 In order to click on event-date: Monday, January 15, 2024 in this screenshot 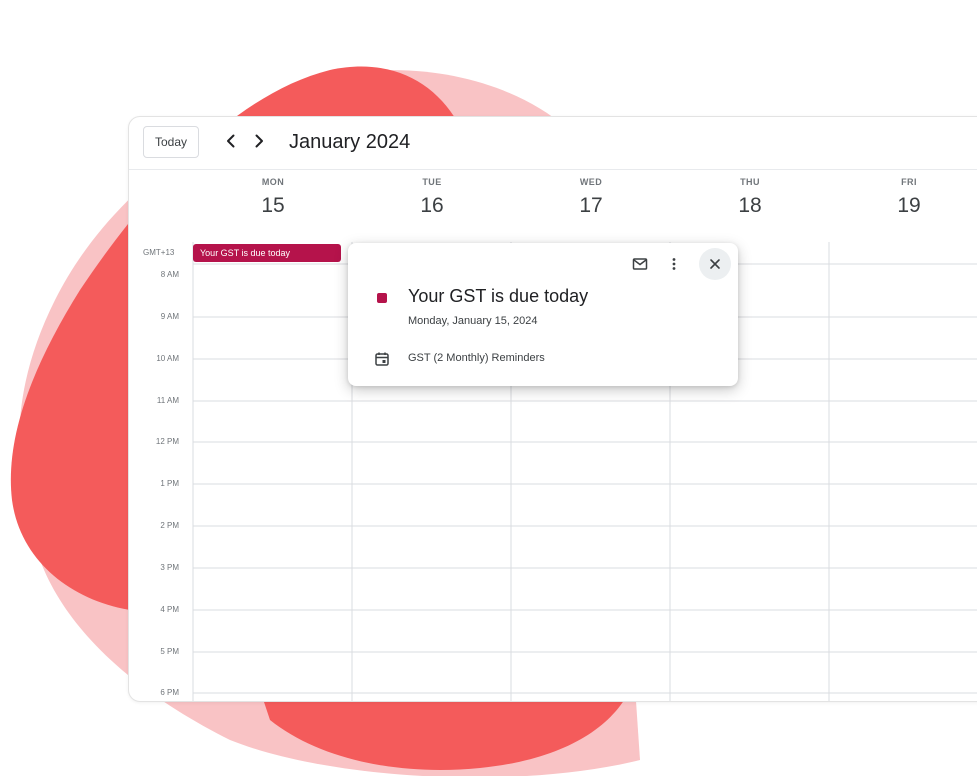, I will do `click(473, 321)`.